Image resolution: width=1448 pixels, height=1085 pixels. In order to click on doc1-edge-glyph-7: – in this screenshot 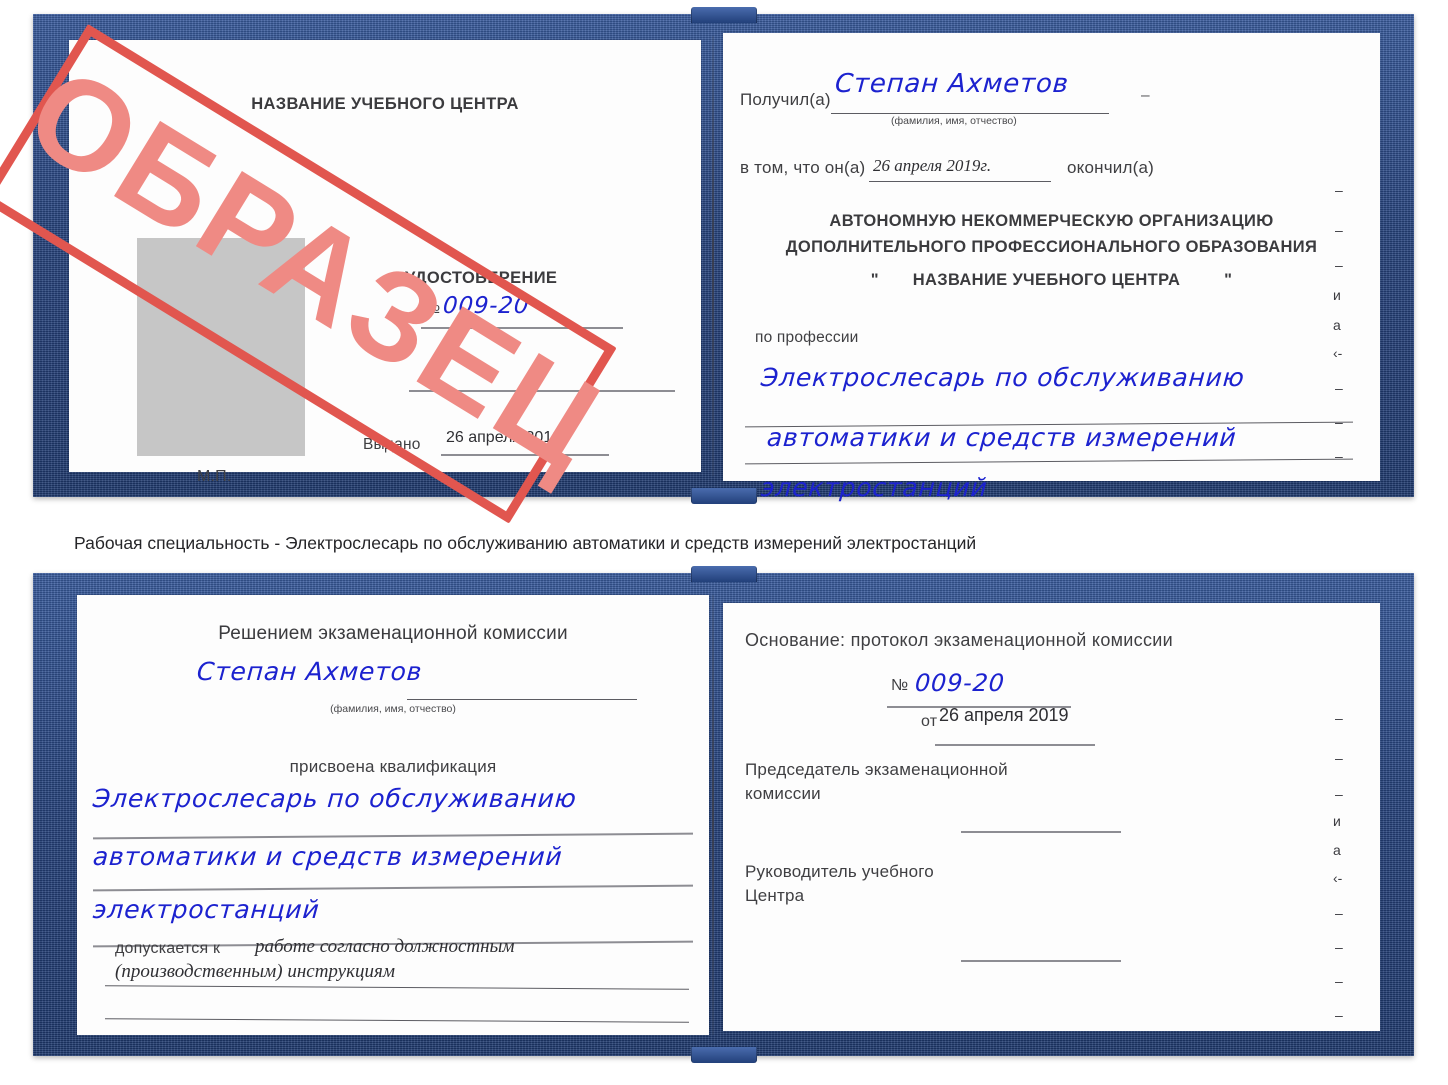, I will do `click(1339, 422)`.